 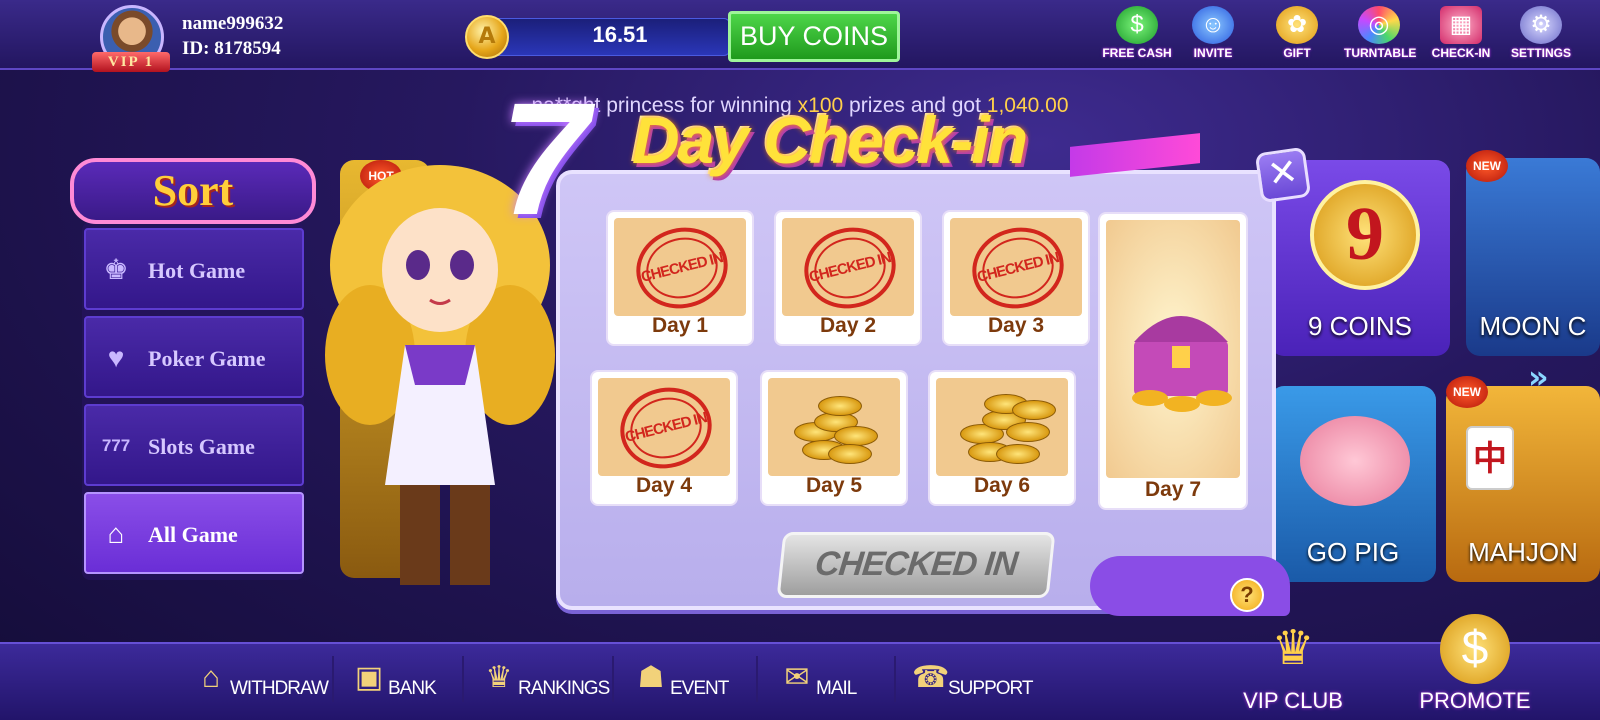 I want to click on invite-icon: ☺, so click(x=1213, y=25).